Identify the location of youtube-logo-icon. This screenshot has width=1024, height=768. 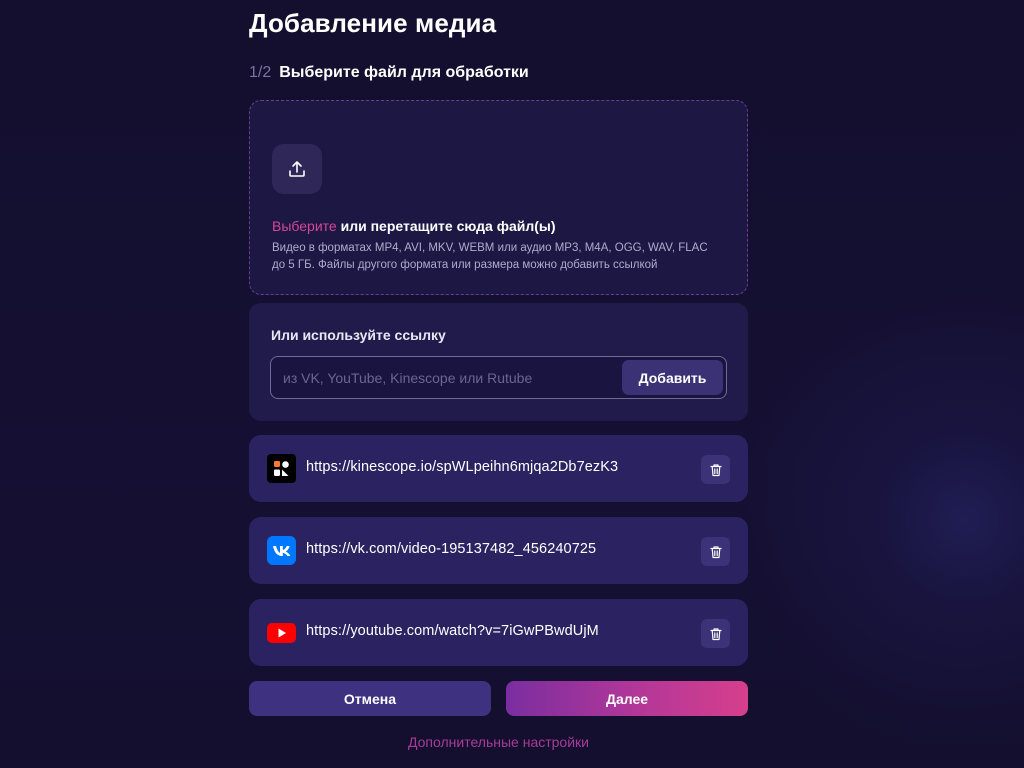
(281, 632).